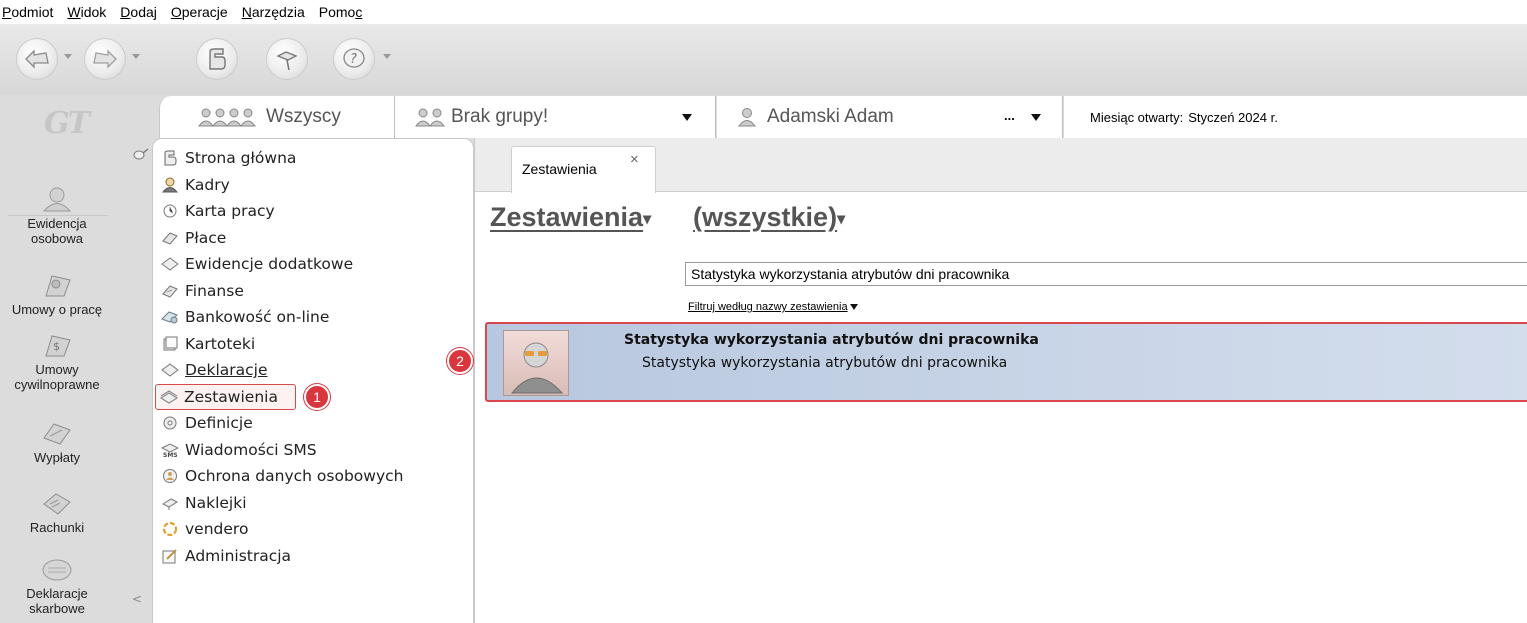  Describe the element at coordinates (1137, 117) in the screenshot. I see `open-month-label: Miesiąc otwarty:` at that location.